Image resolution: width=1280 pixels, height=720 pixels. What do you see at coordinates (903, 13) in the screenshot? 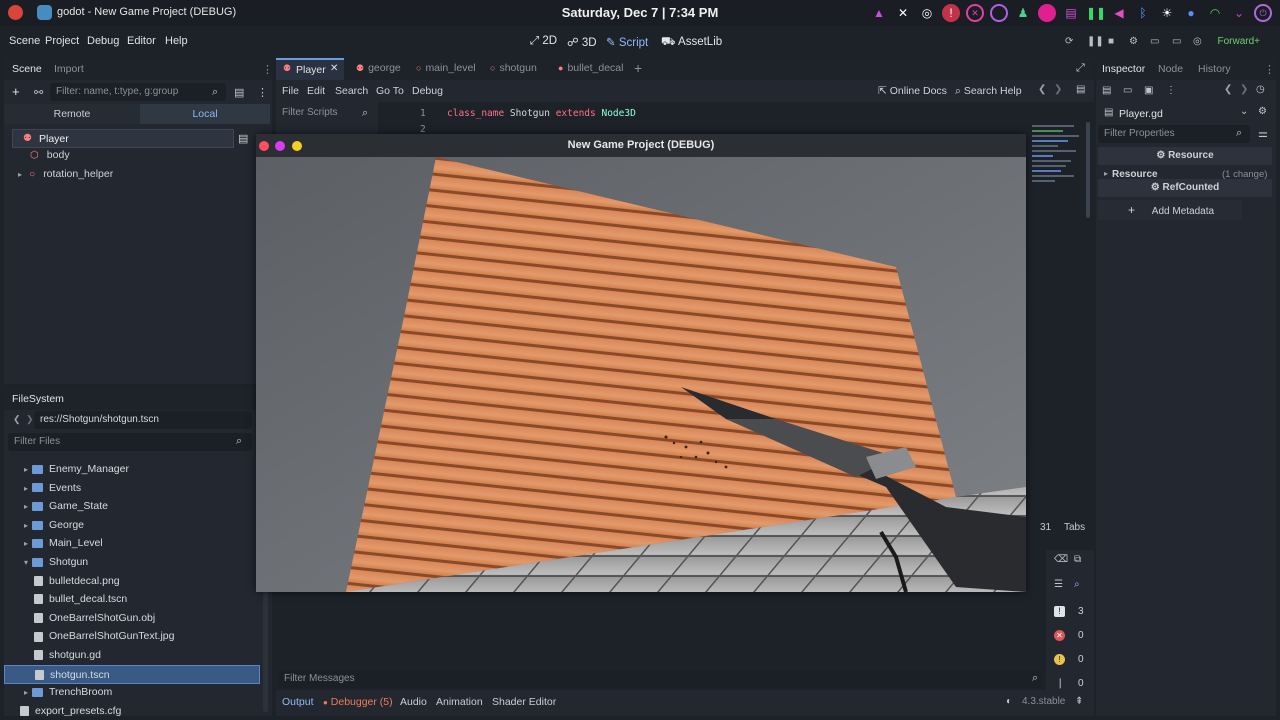
I see `x-icon: ✕` at bounding box center [903, 13].